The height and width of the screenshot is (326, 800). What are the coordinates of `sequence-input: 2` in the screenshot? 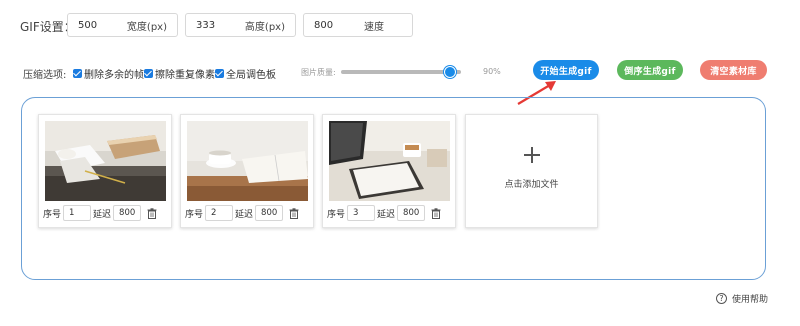 It's located at (219, 213).